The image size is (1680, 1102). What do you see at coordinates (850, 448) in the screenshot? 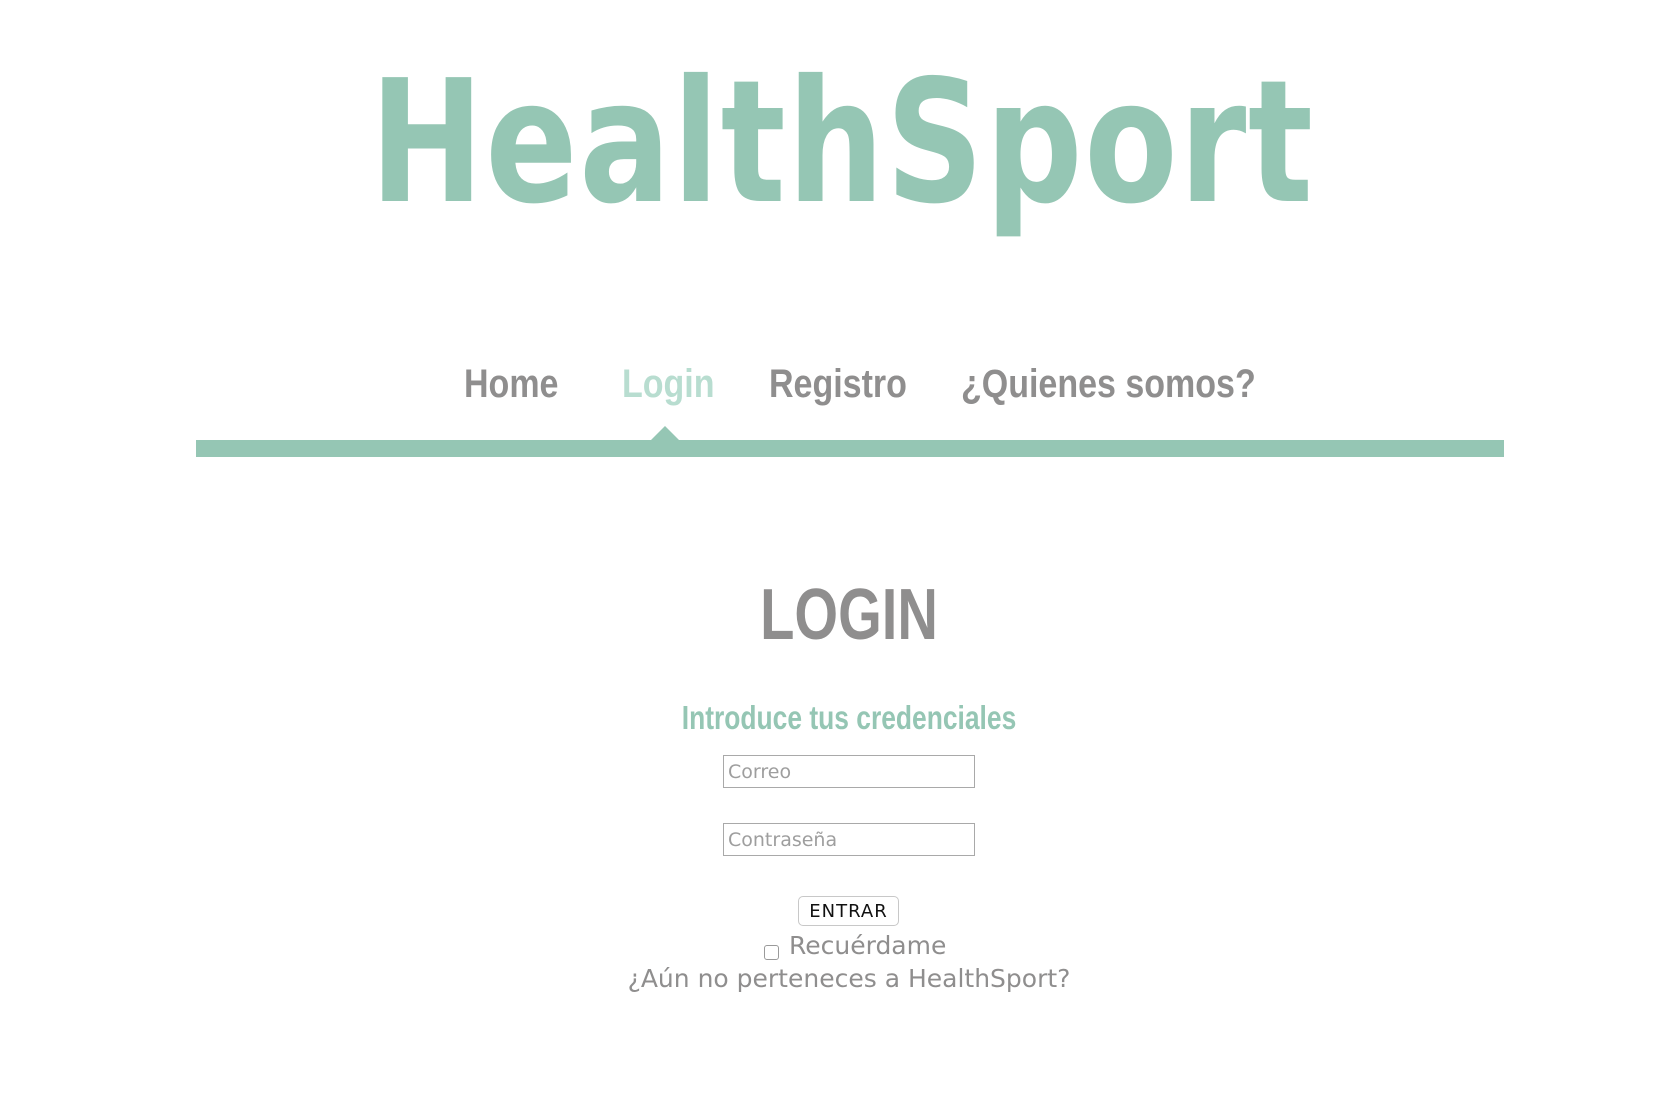
I see `nav-underline-bar` at bounding box center [850, 448].